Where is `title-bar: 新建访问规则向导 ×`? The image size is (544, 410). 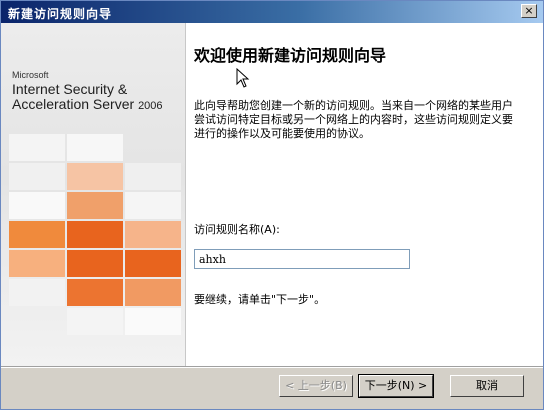
title-bar: 新建访问规则向导 × is located at coordinates (272, 12).